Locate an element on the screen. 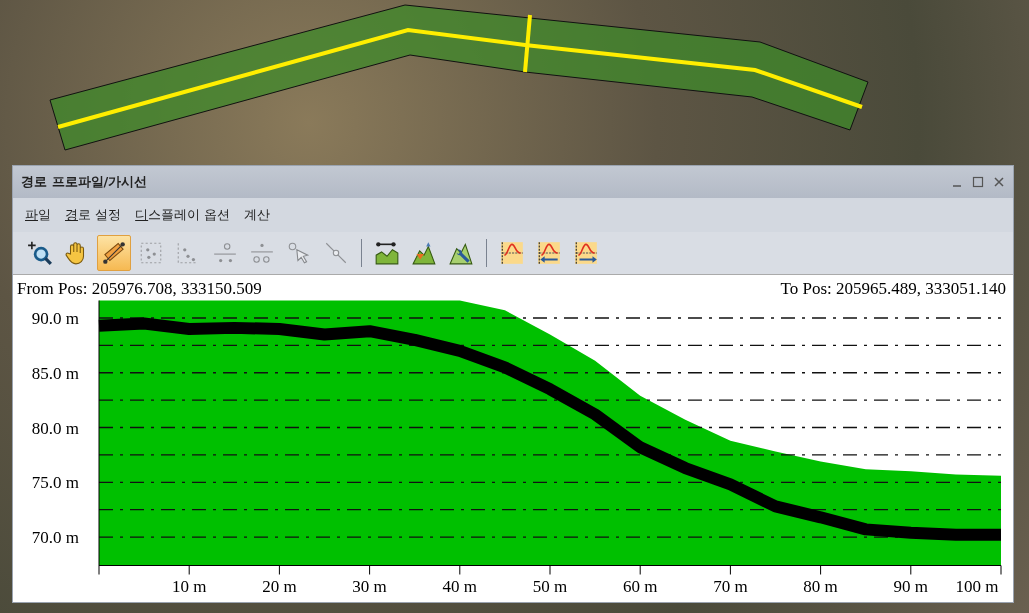  x-tick-label: 40 m is located at coordinates (460, 586).